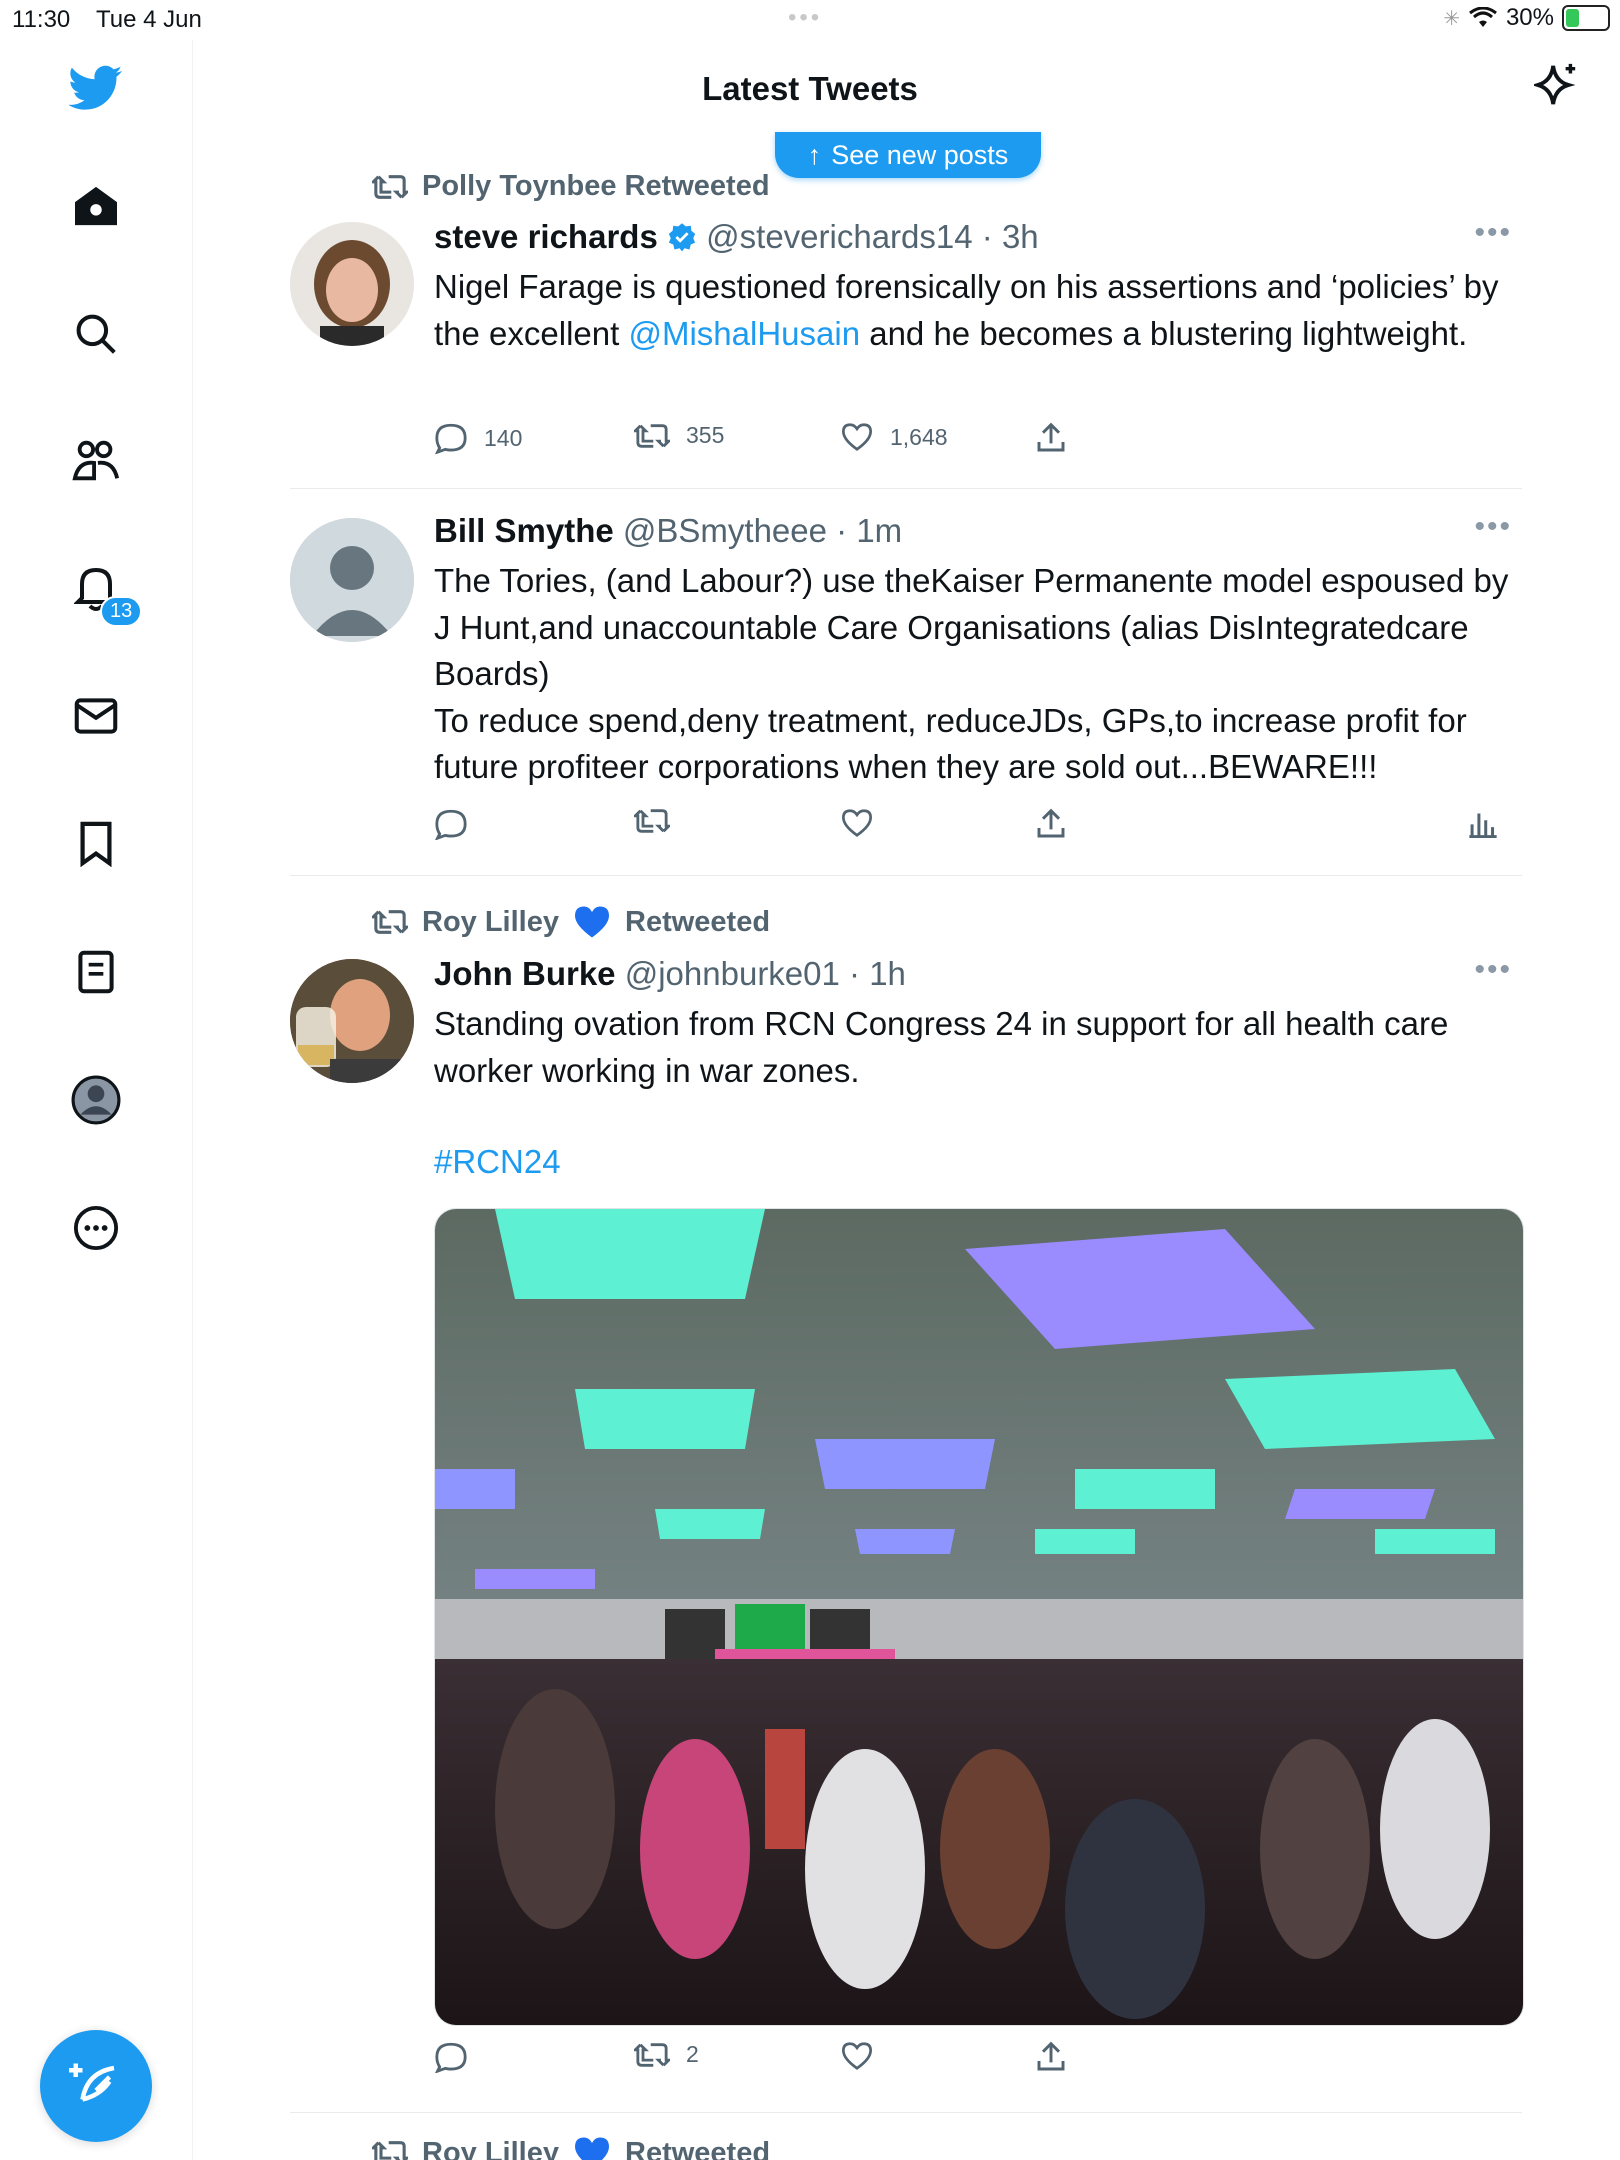 The image size is (1620, 2160). I want to click on like-button: 1,648, so click(894, 437).